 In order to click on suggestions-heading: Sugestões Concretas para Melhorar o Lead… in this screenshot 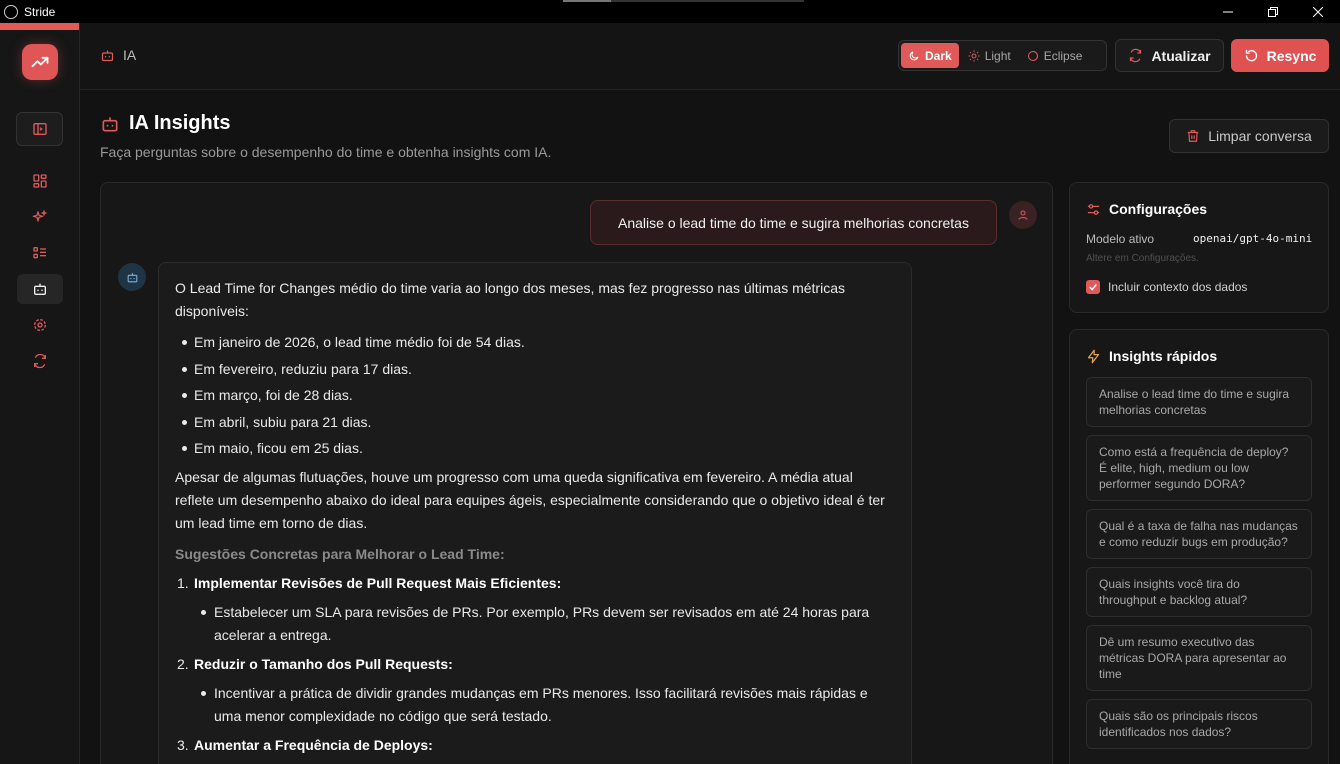, I will do `click(340, 554)`.